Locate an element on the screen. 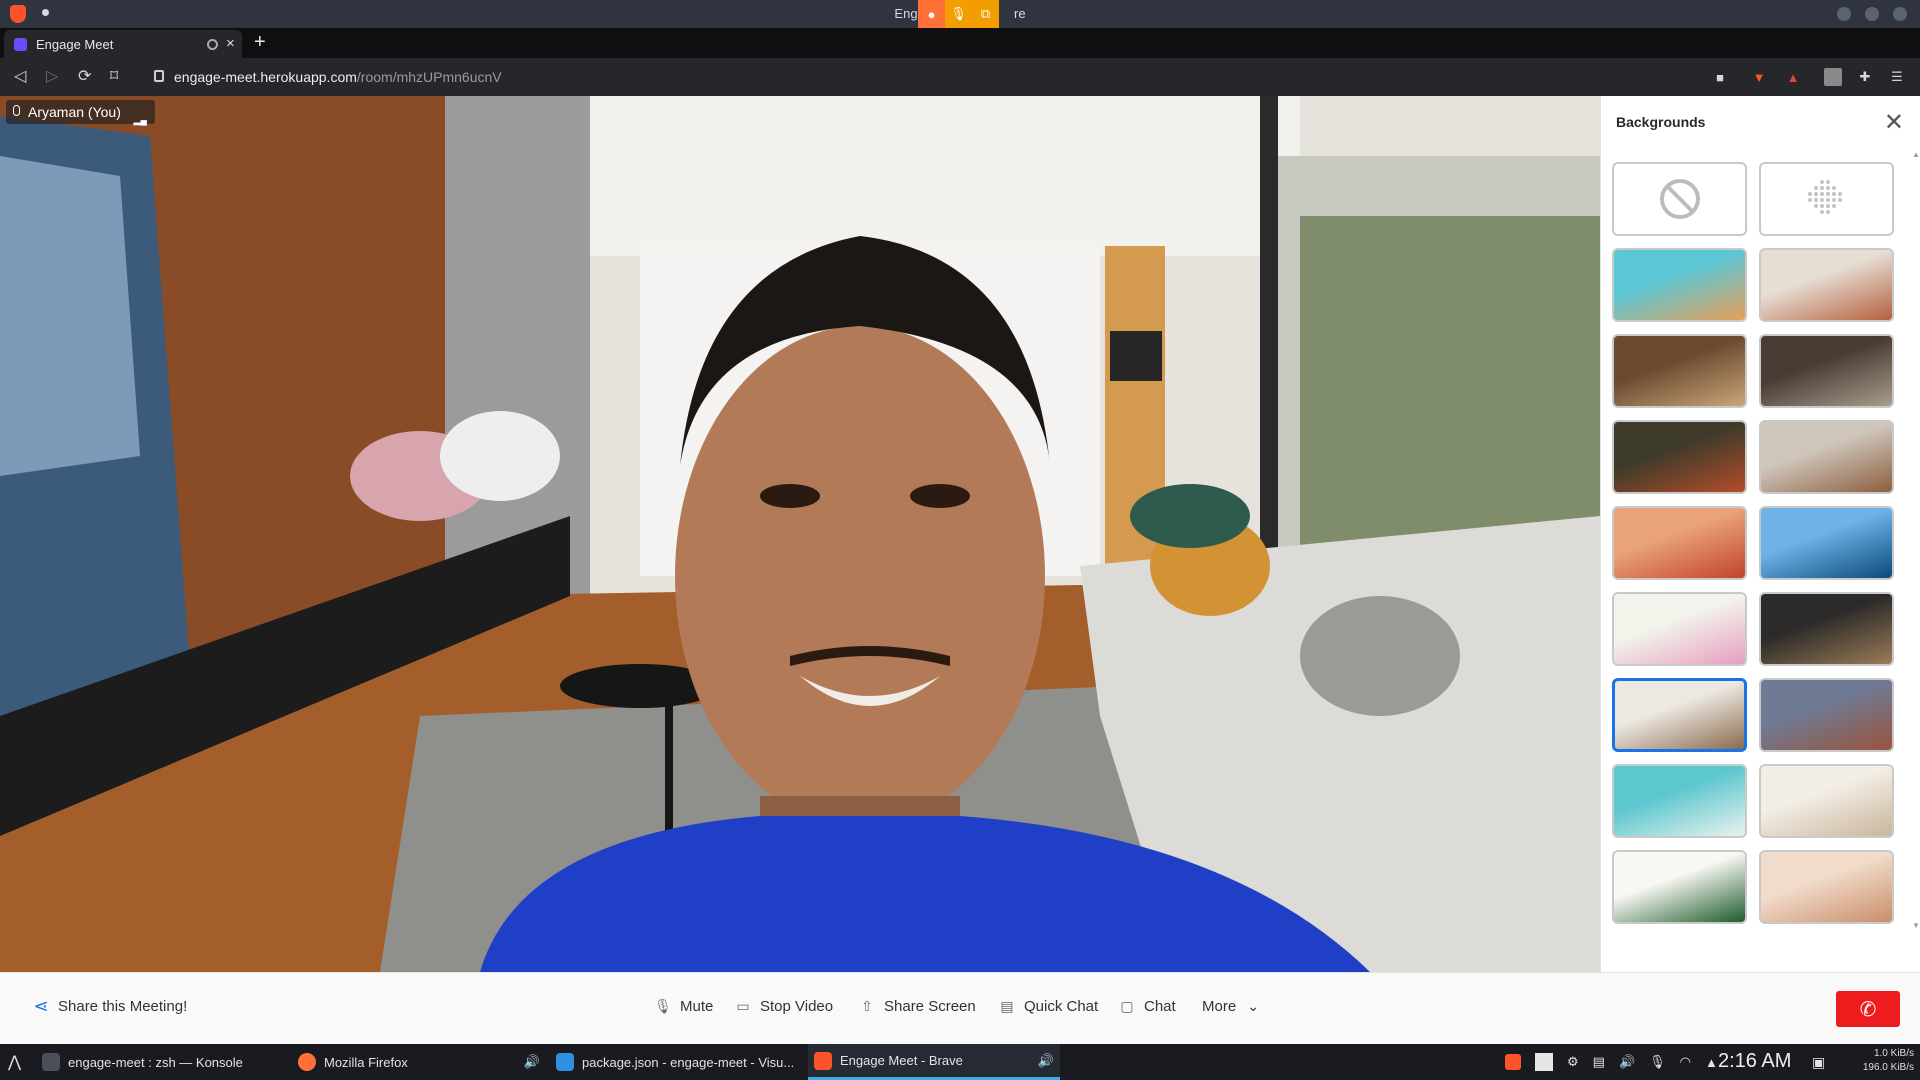 The width and height of the screenshot is (1920, 1080). chat-button: ▢ Chat is located at coordinates (1146, 1006).